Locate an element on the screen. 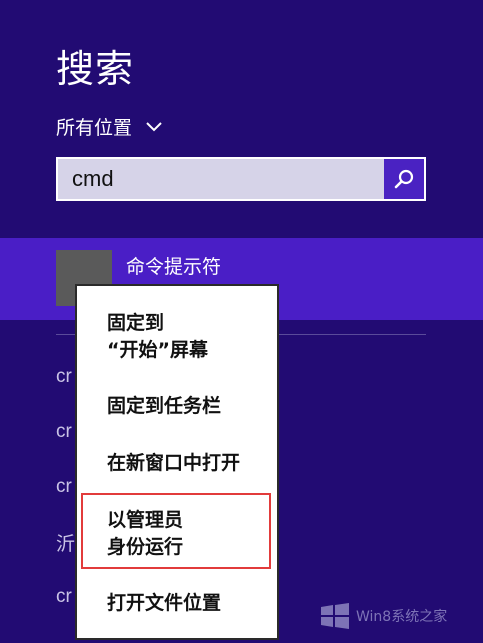  menu-item-label: “开始”屏幕 is located at coordinates (157, 350).